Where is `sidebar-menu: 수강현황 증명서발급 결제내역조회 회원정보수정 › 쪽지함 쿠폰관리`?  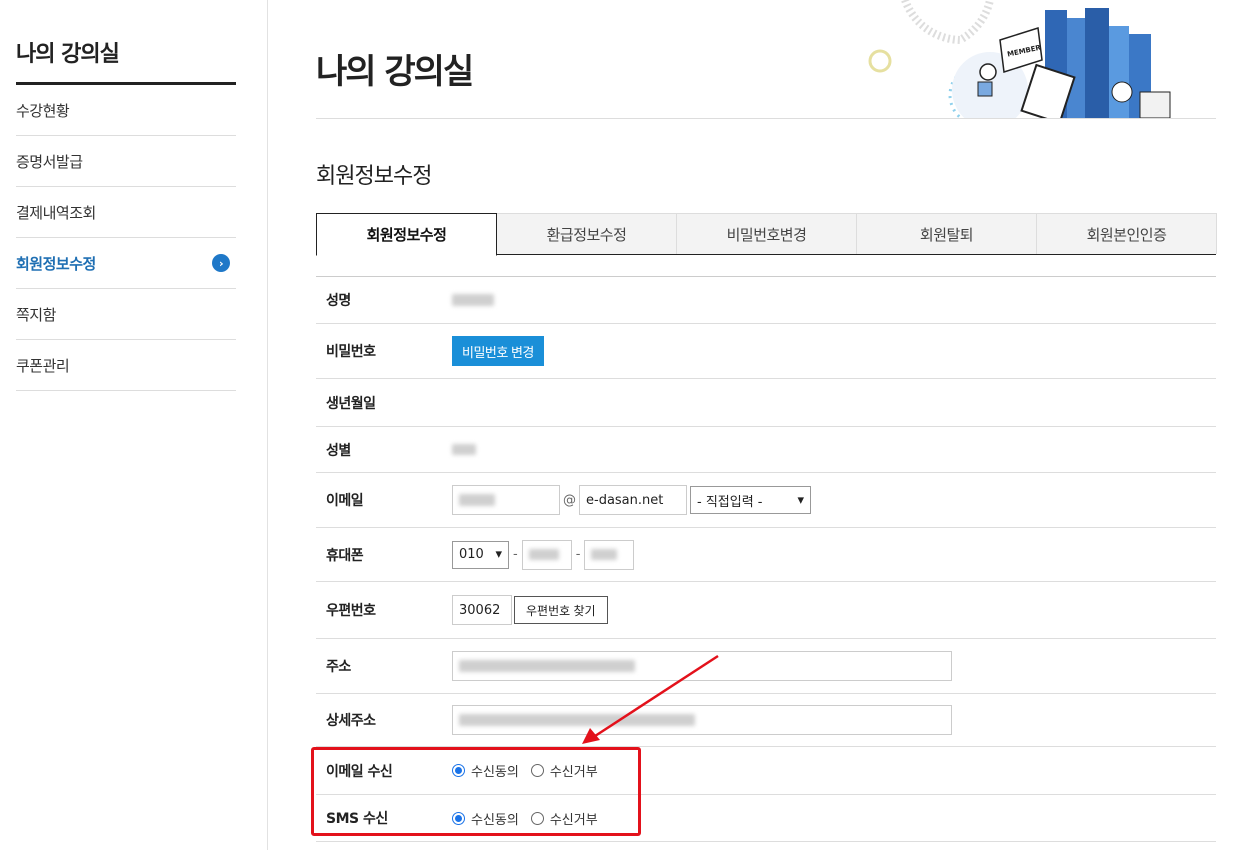
sidebar-menu: 수강현황 증명서발급 결제내역조회 회원정보수정 › 쪽지함 쿠폰관리 is located at coordinates (126, 238).